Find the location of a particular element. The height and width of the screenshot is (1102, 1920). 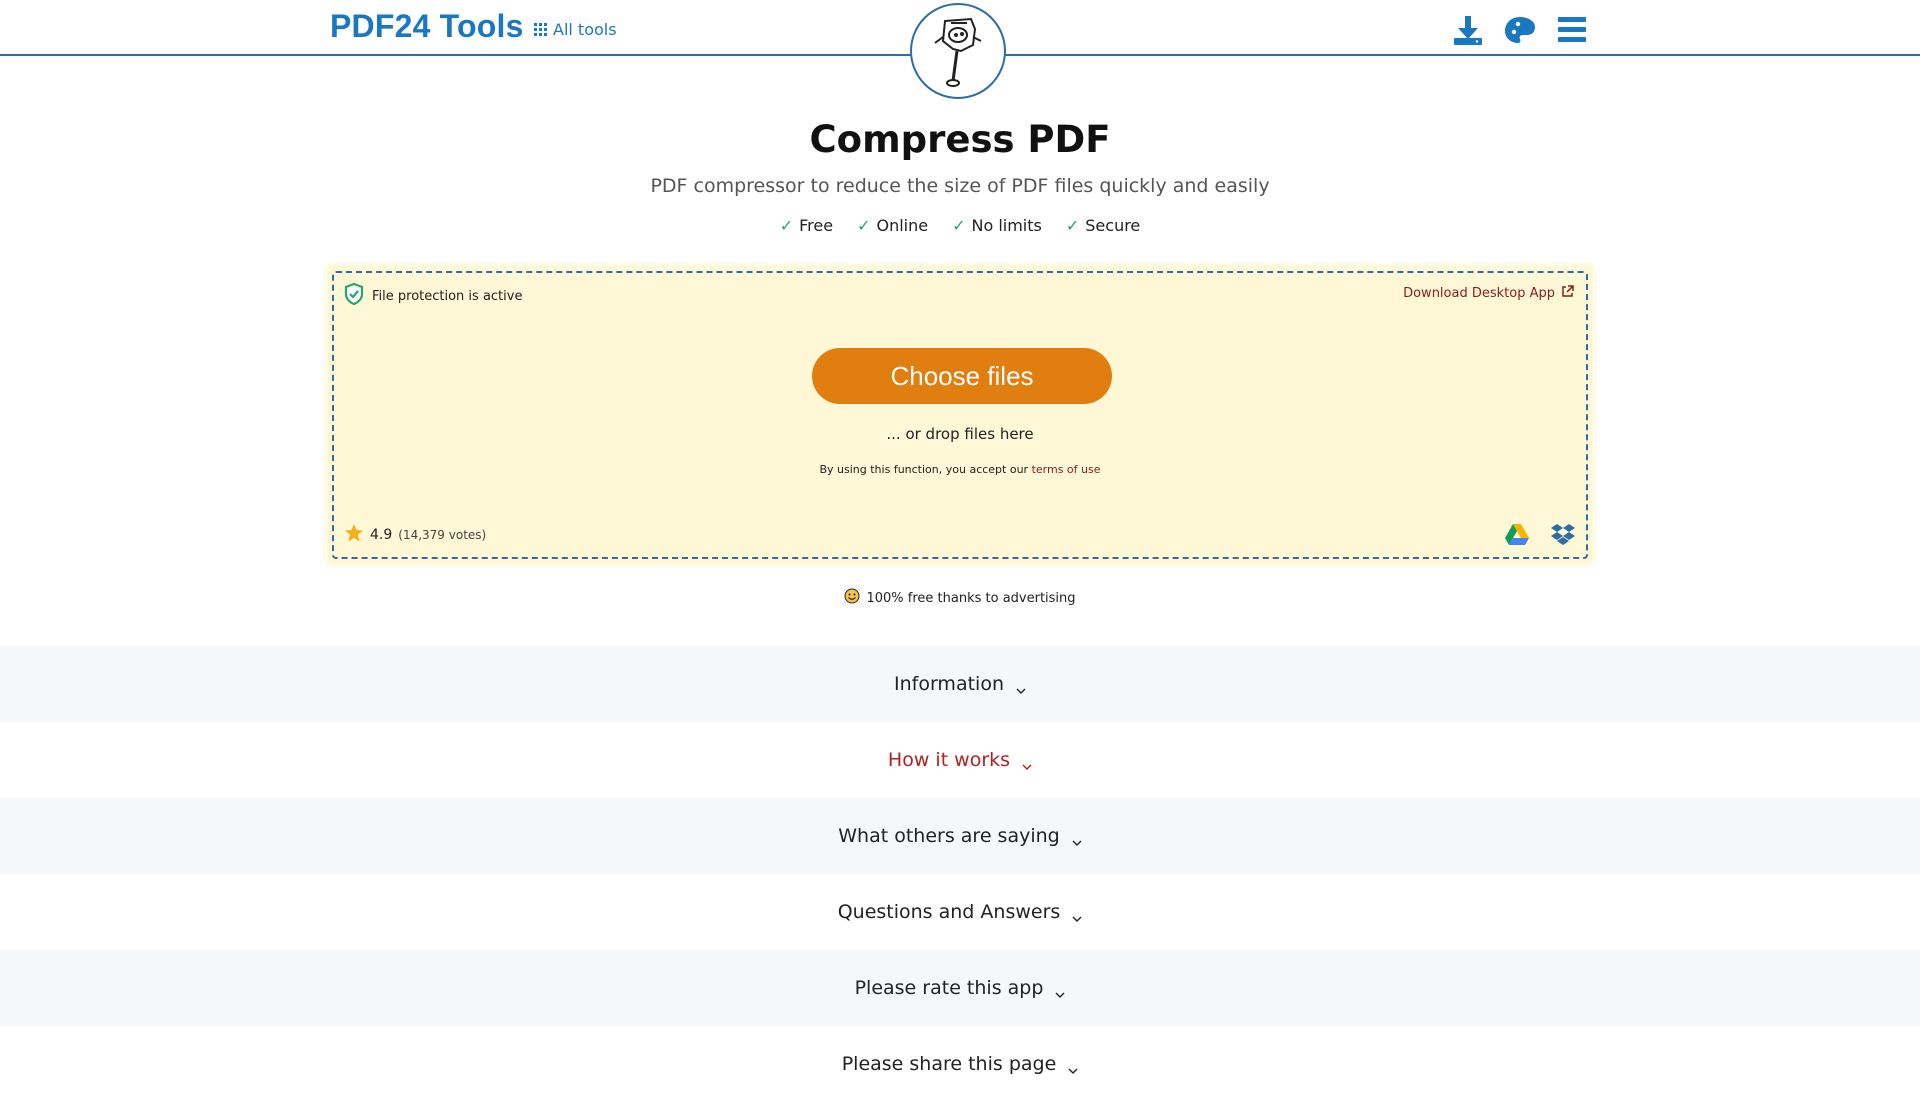

google-drive-icon is located at coordinates (1517, 535).